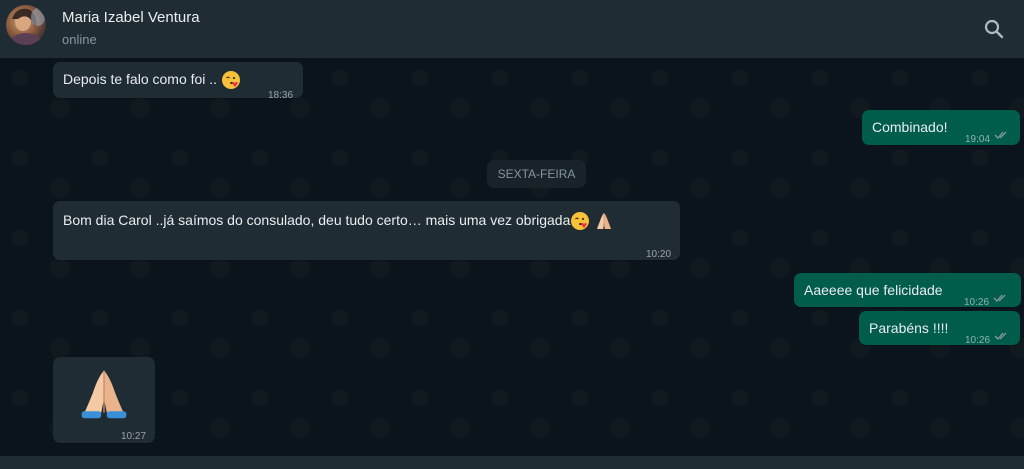 The height and width of the screenshot is (469, 1024). I want to click on message-outgoing: Aaeeee que felicidade 10:26, so click(907, 290).